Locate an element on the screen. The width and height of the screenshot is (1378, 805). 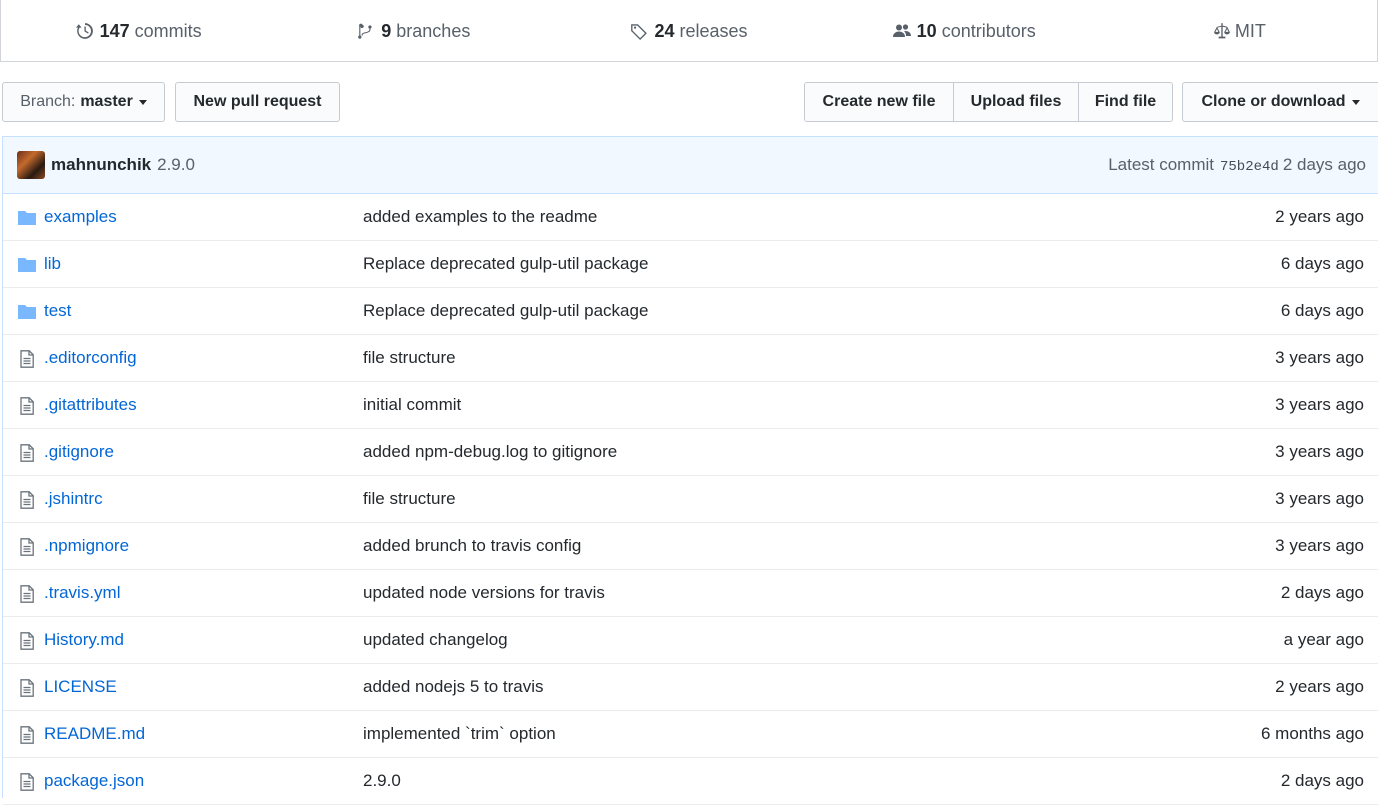
commit-sha: 75b2e4d is located at coordinates (1249, 167).